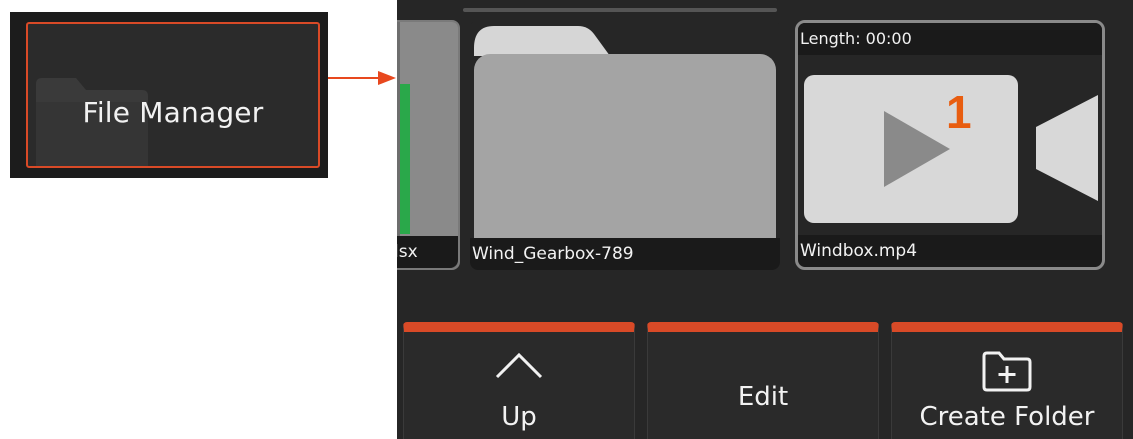 The width and height of the screenshot is (1133, 439). I want to click on file-tile-spreadsheet: lsx, so click(428, 145).